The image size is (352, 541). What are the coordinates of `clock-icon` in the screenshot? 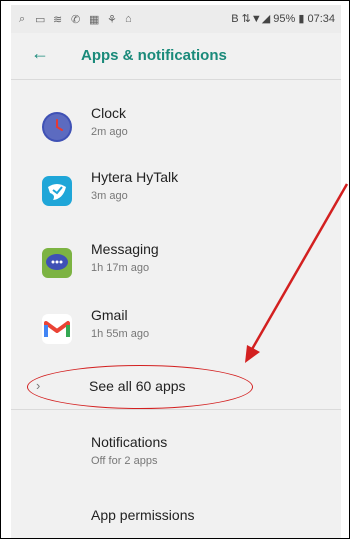 It's located at (57, 127).